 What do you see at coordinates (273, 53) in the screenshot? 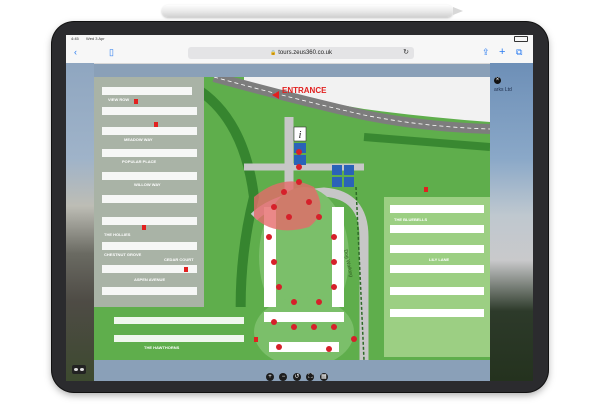
I see `lock-icon: 🔒` at bounding box center [273, 53].